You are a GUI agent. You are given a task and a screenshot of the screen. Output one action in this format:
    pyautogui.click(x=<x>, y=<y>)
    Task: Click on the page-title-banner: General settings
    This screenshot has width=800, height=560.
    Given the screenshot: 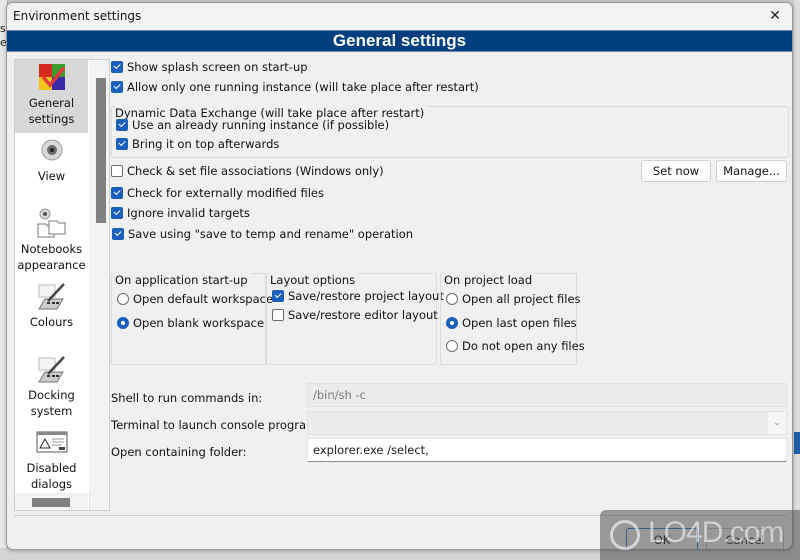 What is the action you would take?
    pyautogui.click(x=399, y=41)
    